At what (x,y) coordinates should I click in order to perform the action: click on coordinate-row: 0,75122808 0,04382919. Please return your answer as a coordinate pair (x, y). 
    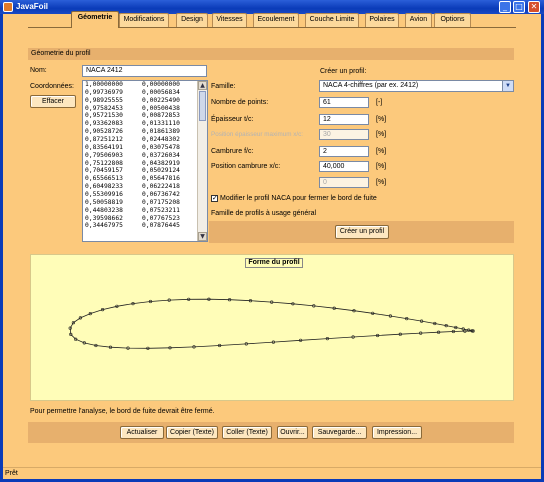
    Looking at the image, I should click on (145, 164).